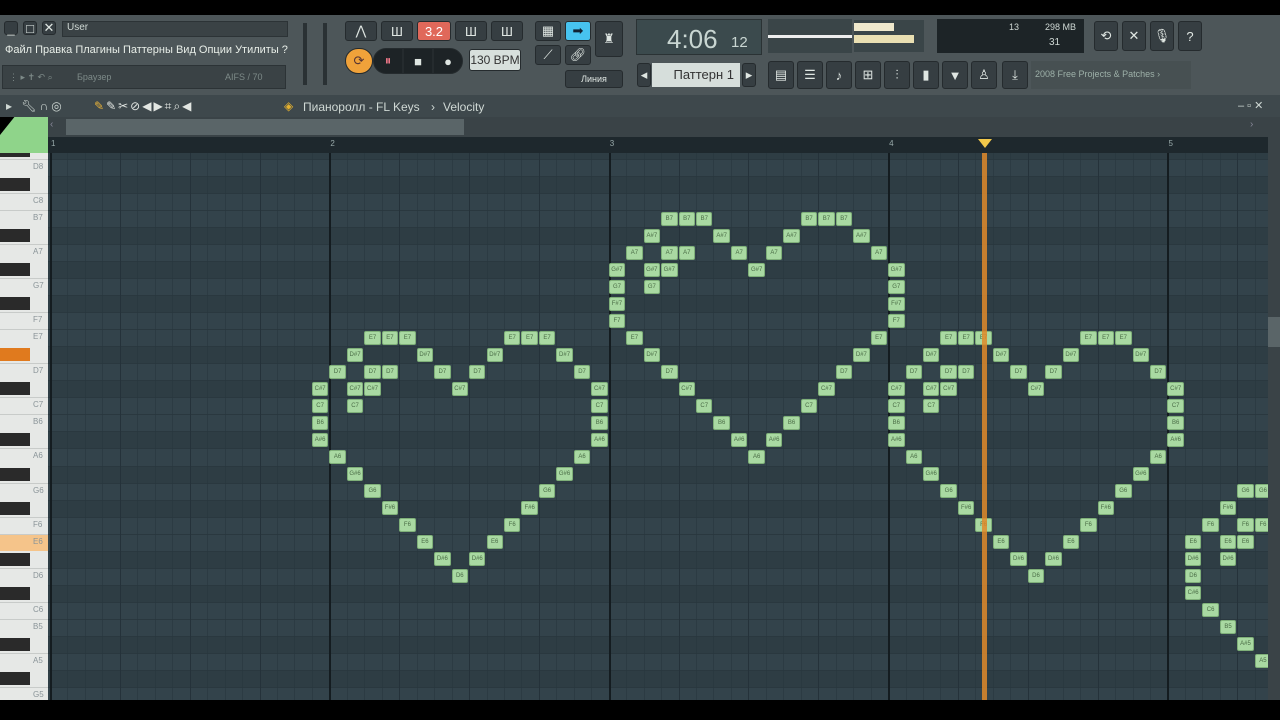 This screenshot has width=1280, height=720. What do you see at coordinates (617, 303) in the screenshot?
I see `note: F#7` at bounding box center [617, 303].